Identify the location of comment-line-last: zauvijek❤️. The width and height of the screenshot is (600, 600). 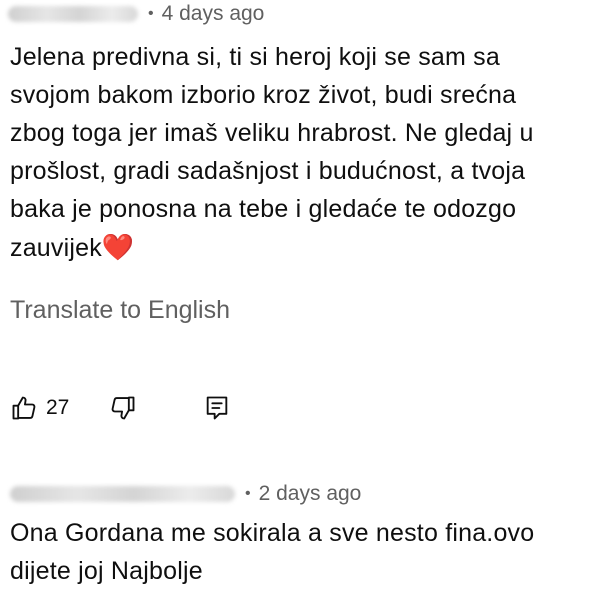
(302, 247).